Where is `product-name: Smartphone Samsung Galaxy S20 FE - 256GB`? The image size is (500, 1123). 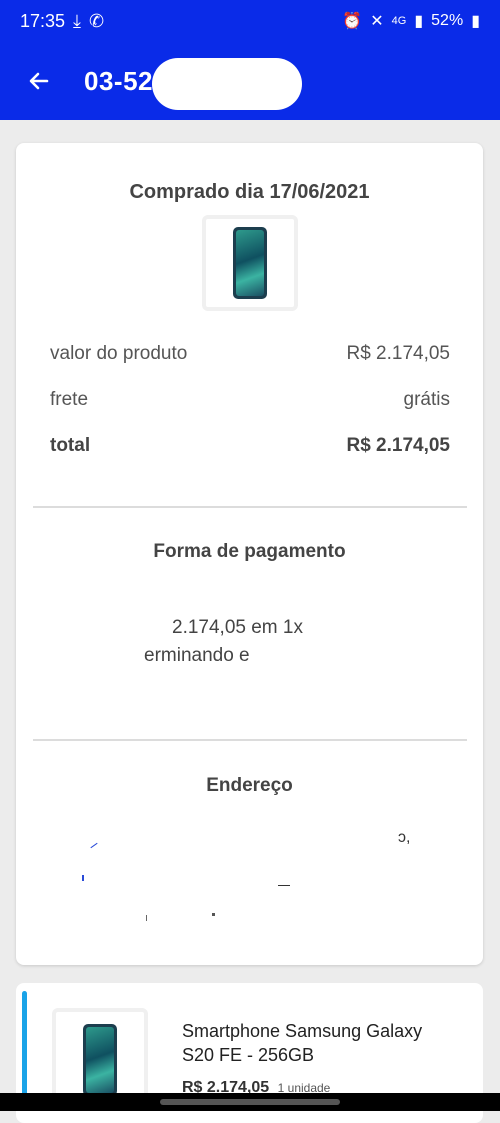 product-name: Smartphone Samsung Galaxy S20 FE - 256GB is located at coordinates (302, 1043).